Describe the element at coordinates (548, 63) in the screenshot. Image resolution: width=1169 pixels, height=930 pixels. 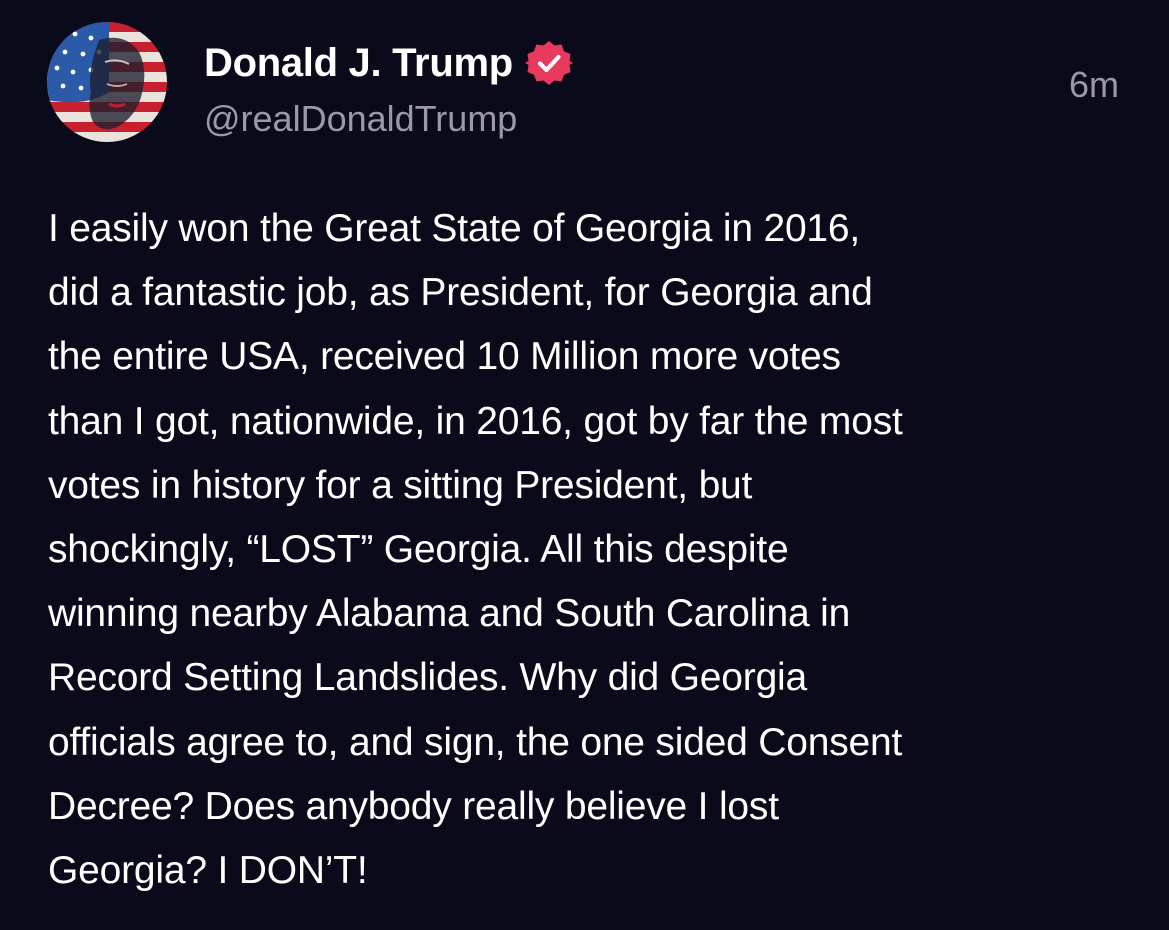
I see `verified-badge-icon` at that location.